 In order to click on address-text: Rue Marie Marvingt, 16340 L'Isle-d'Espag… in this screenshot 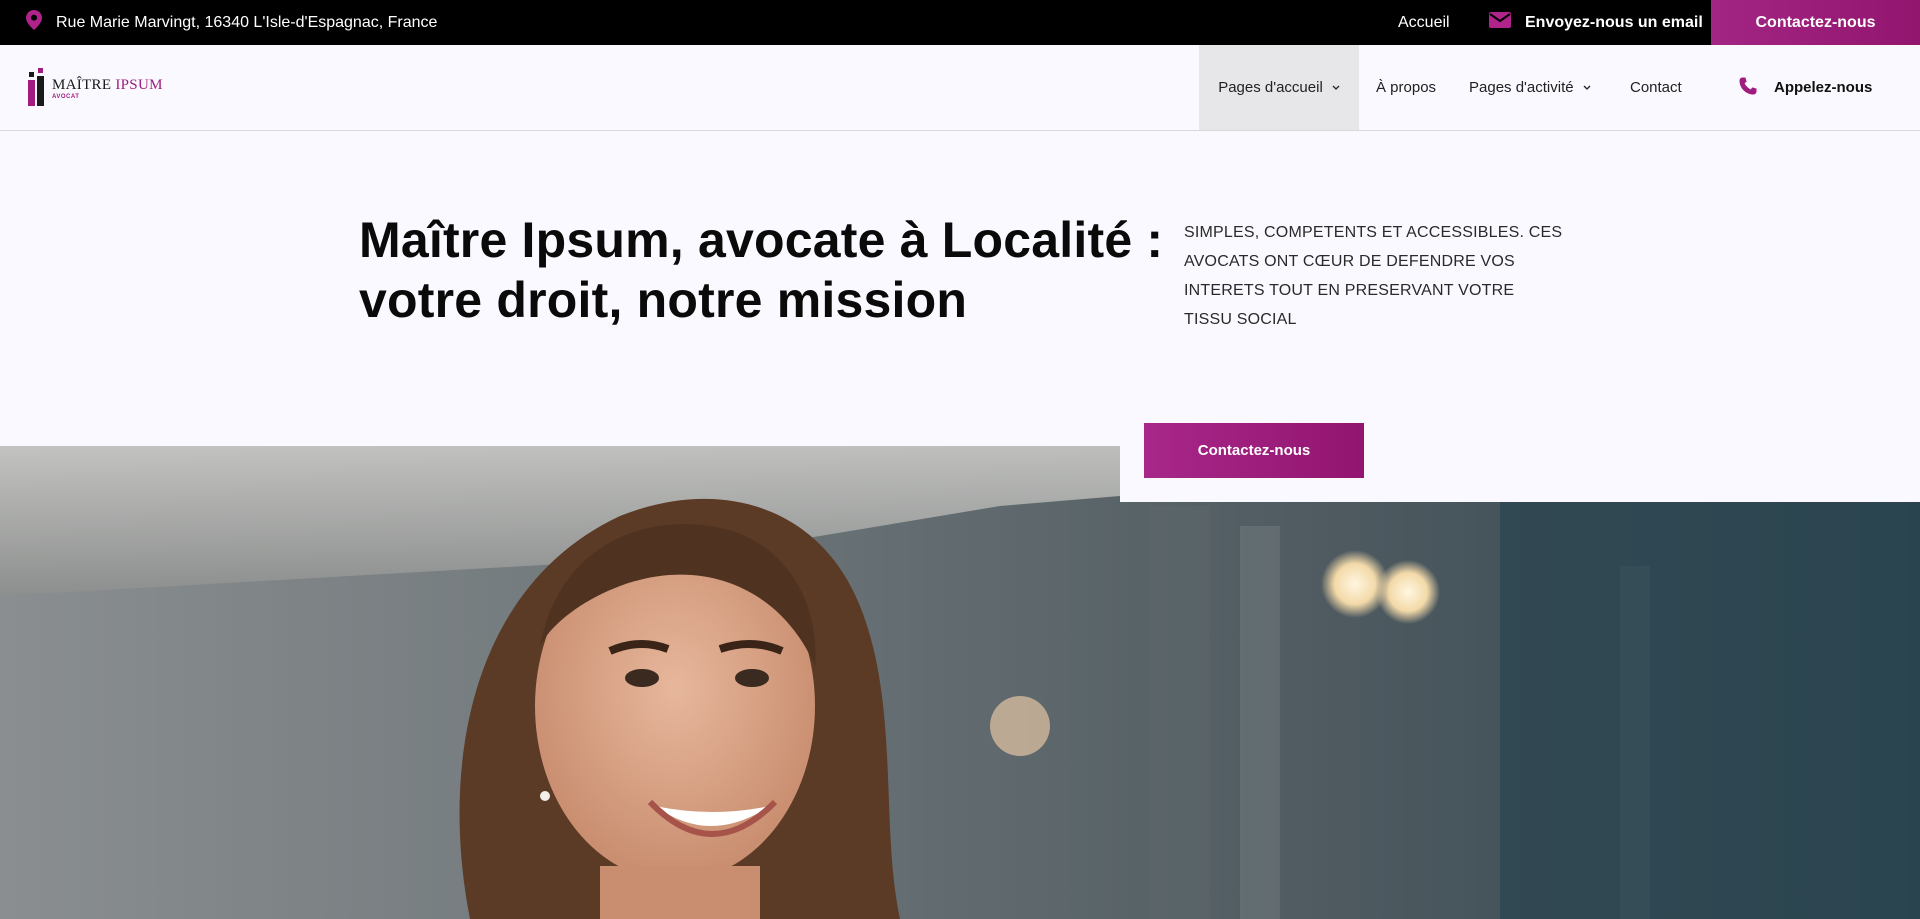, I will do `click(247, 22)`.